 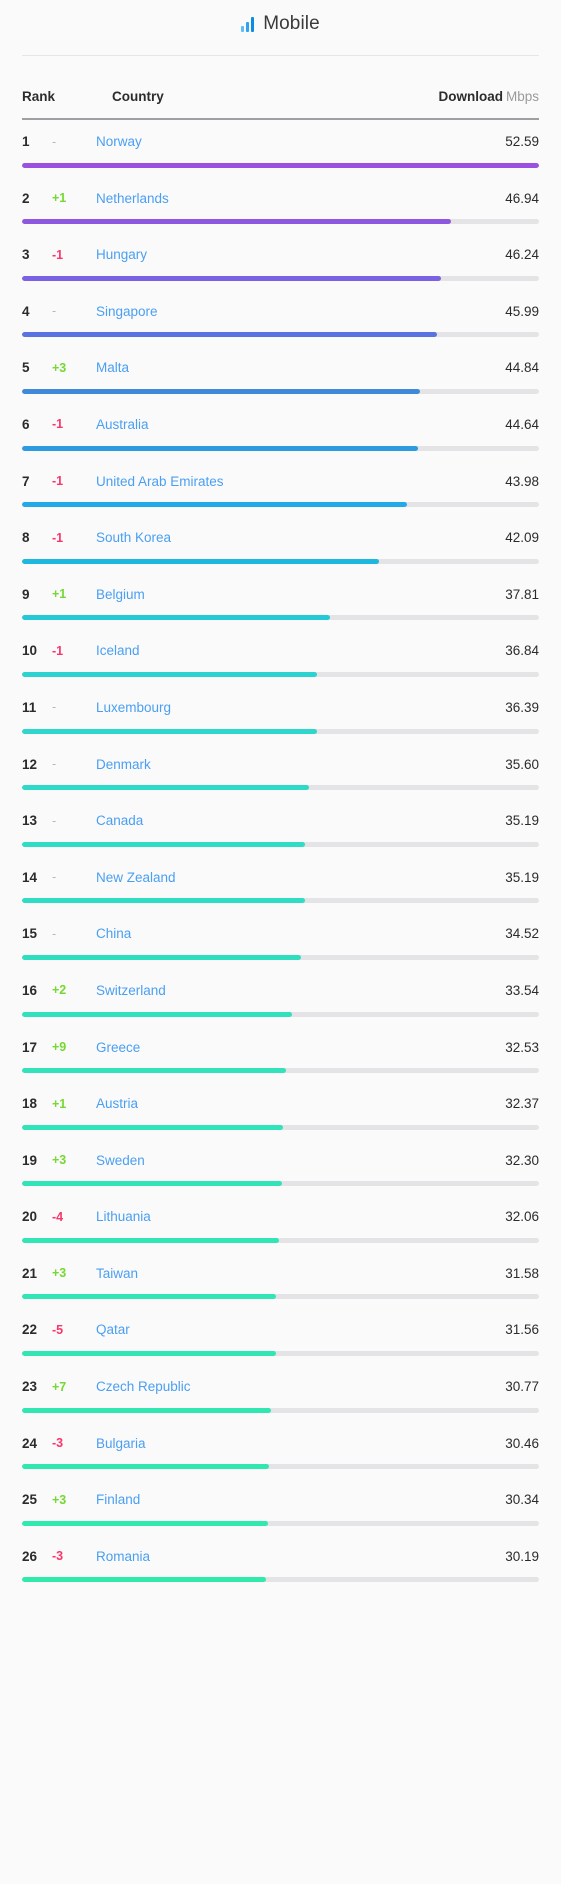 What do you see at coordinates (299, 1499) in the screenshot?
I see `row-country-link: Finland` at bounding box center [299, 1499].